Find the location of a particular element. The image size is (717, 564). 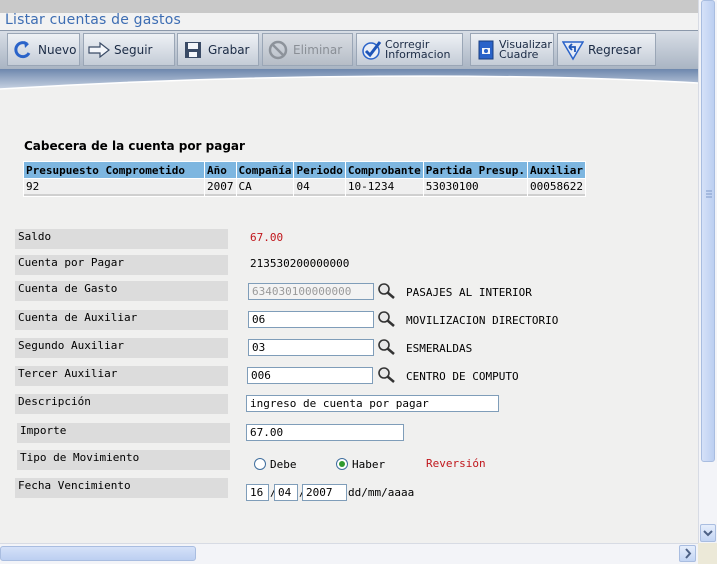

importe-label: Importe is located at coordinates (123, 433).